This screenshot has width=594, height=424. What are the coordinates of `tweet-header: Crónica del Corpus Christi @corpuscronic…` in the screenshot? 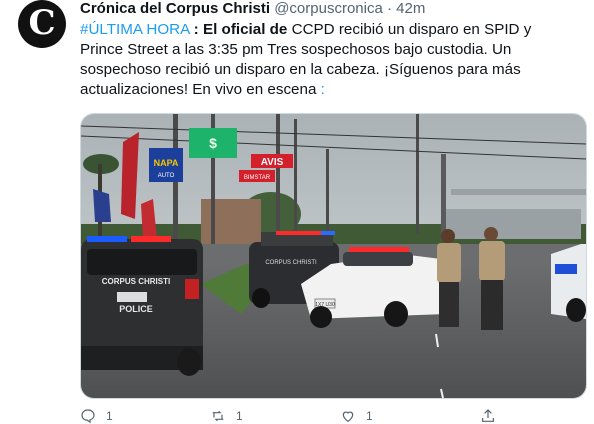 It's located at (252, 9).